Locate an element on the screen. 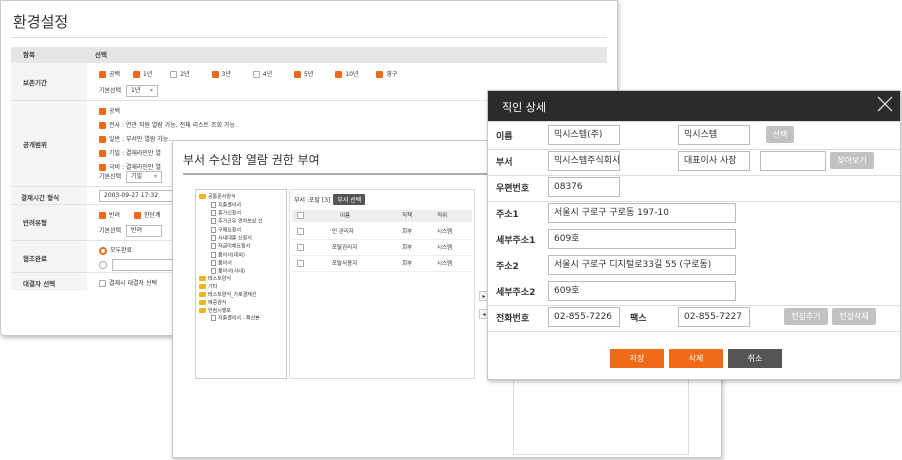  tree-item: 지출결의서 - 확산본 is located at coordinates (241, 319).